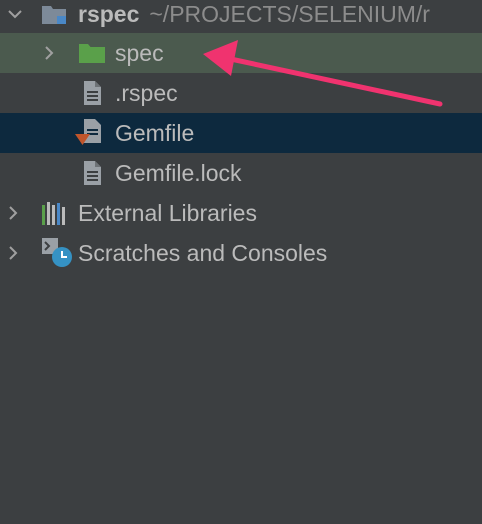 Image resolution: width=482 pixels, height=524 pixels. I want to click on tree-item-external-libraries: External Libraries, so click(241, 213).